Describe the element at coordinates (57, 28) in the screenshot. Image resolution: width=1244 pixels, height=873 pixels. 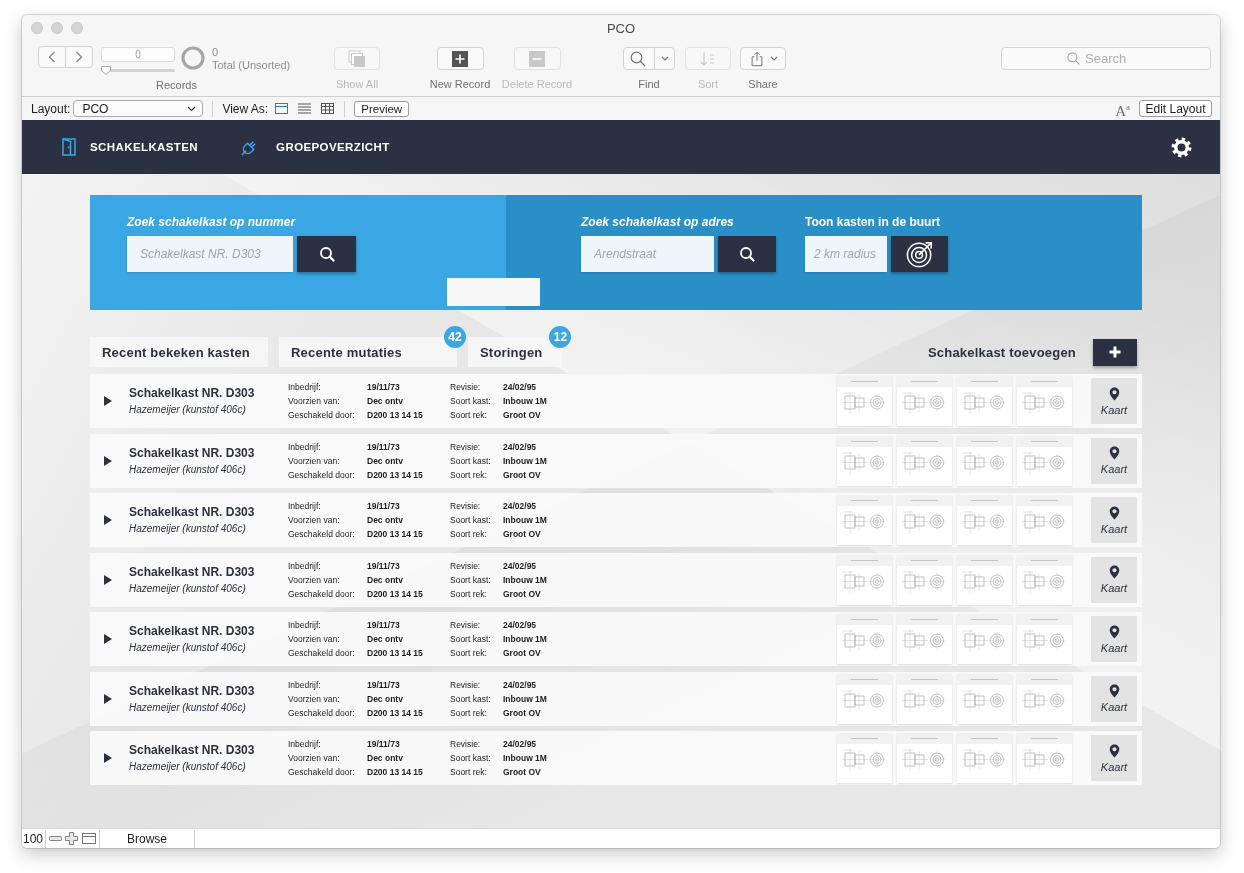
I see `minimize-button` at that location.